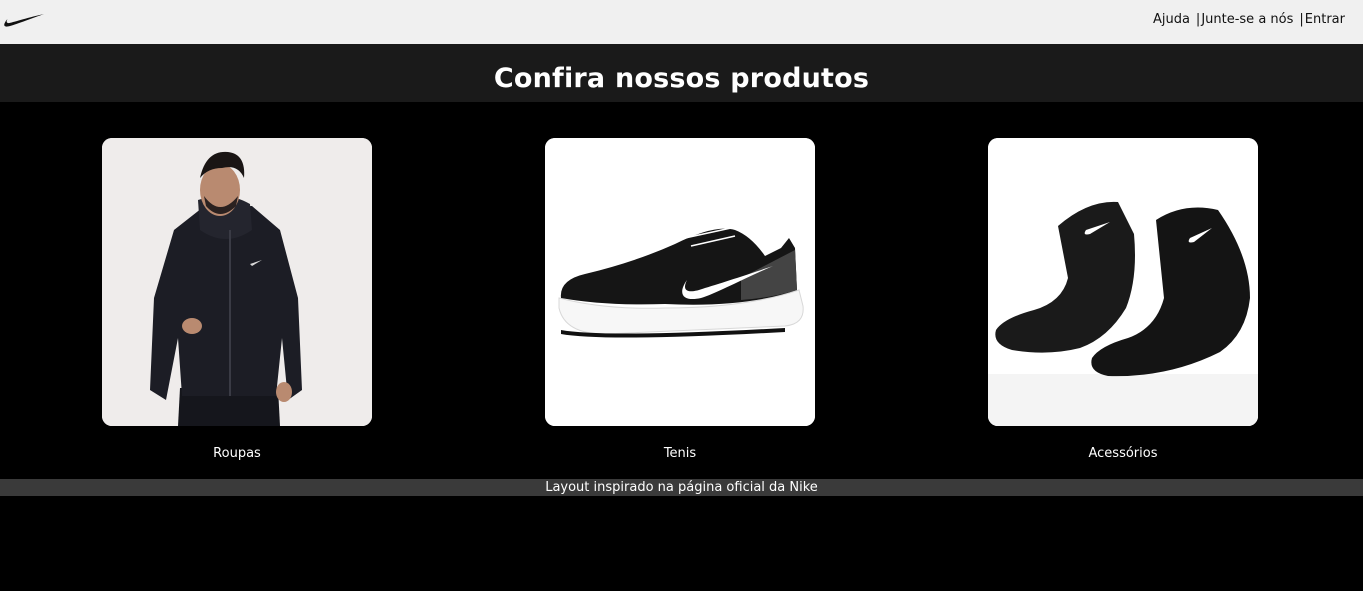  I want to click on running-shoe-image, so click(680, 282).